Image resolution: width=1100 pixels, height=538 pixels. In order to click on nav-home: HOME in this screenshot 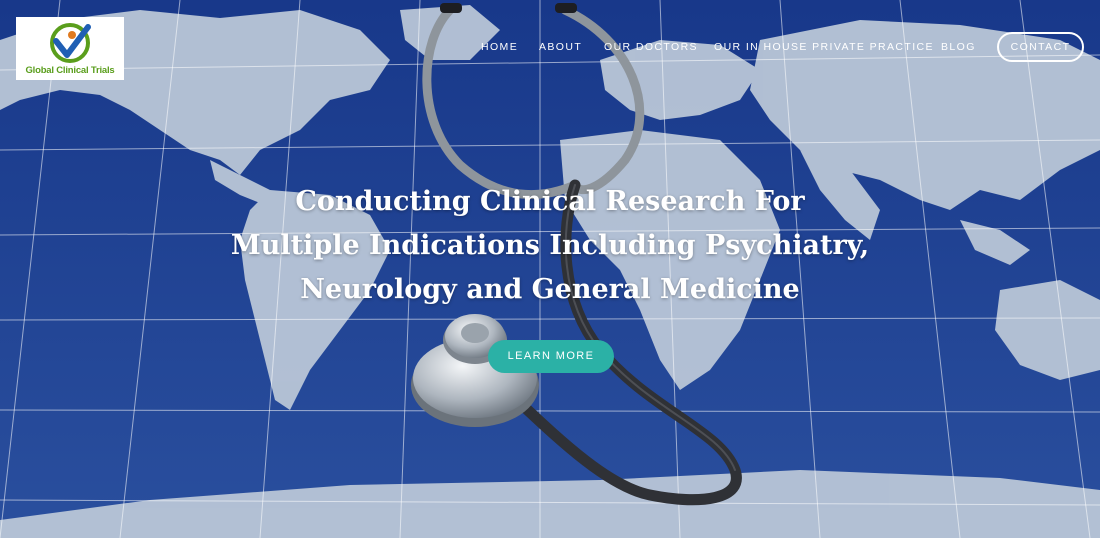, I will do `click(499, 47)`.